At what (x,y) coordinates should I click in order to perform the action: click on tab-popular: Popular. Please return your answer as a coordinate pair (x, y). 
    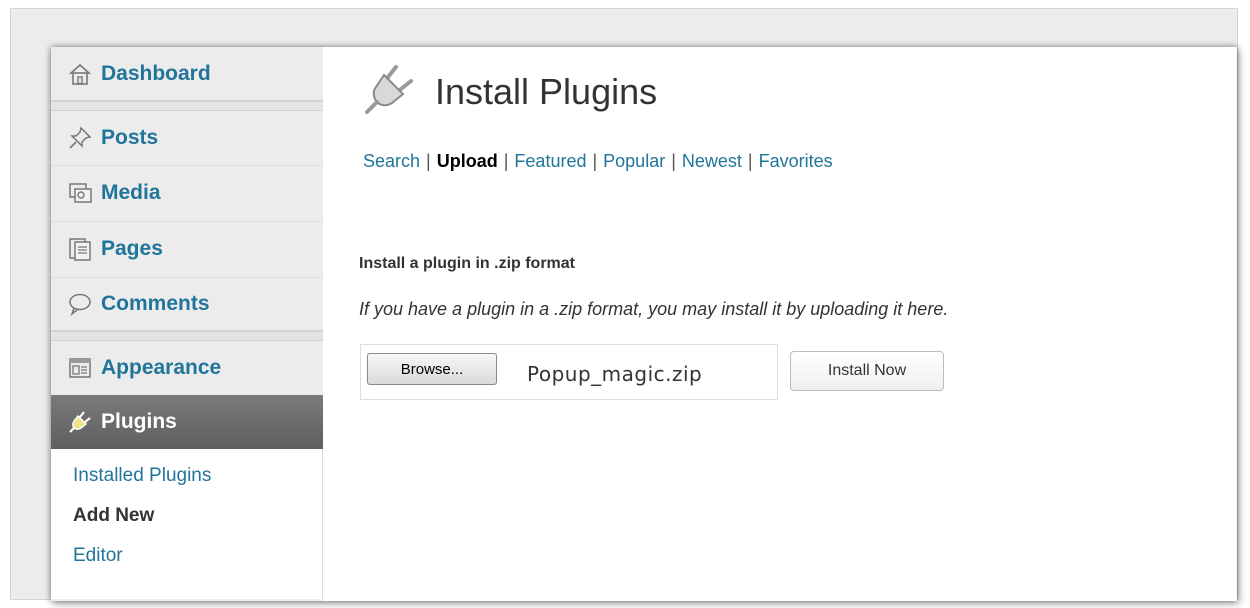
    Looking at the image, I should click on (634, 161).